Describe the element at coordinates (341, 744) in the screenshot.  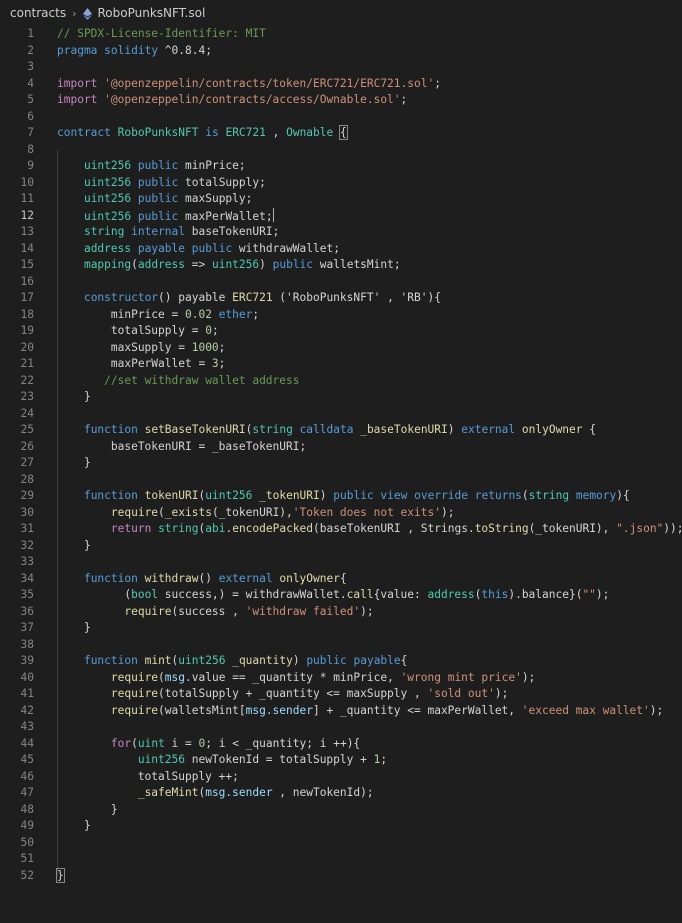
I see `code-line: 44 for(uint i = 0; i < _quantity; i ++){` at that location.